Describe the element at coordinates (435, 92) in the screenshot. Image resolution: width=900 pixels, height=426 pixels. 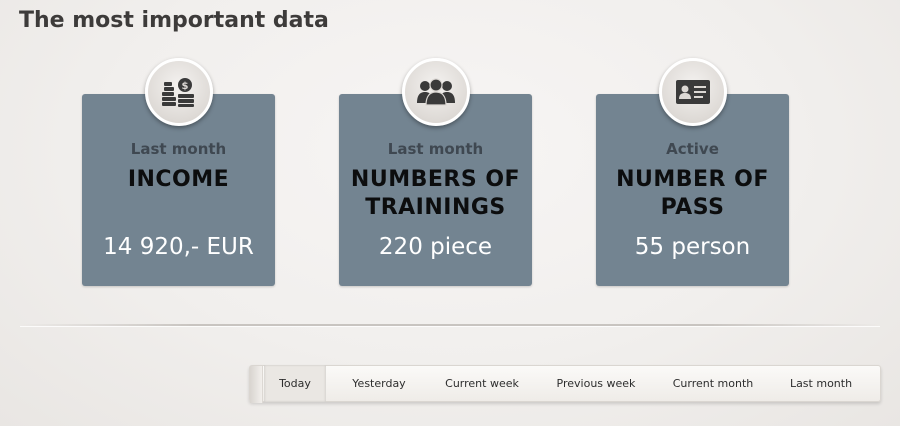
I see `group-people-icon` at that location.